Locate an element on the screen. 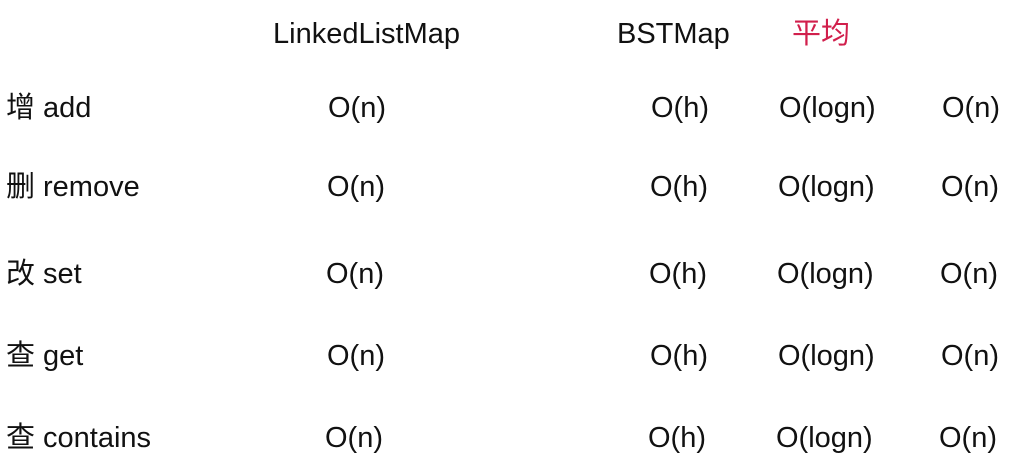  cell-bst-avg-remove: O(logn) is located at coordinates (826, 187).